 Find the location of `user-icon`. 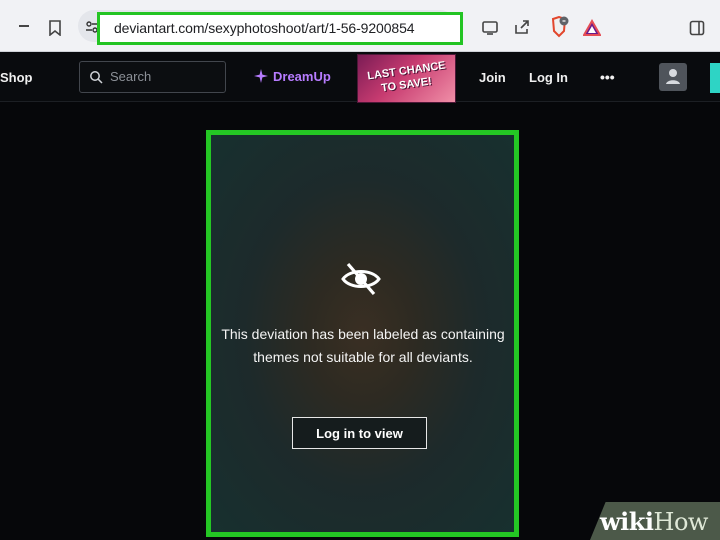

user-icon is located at coordinates (673, 76).